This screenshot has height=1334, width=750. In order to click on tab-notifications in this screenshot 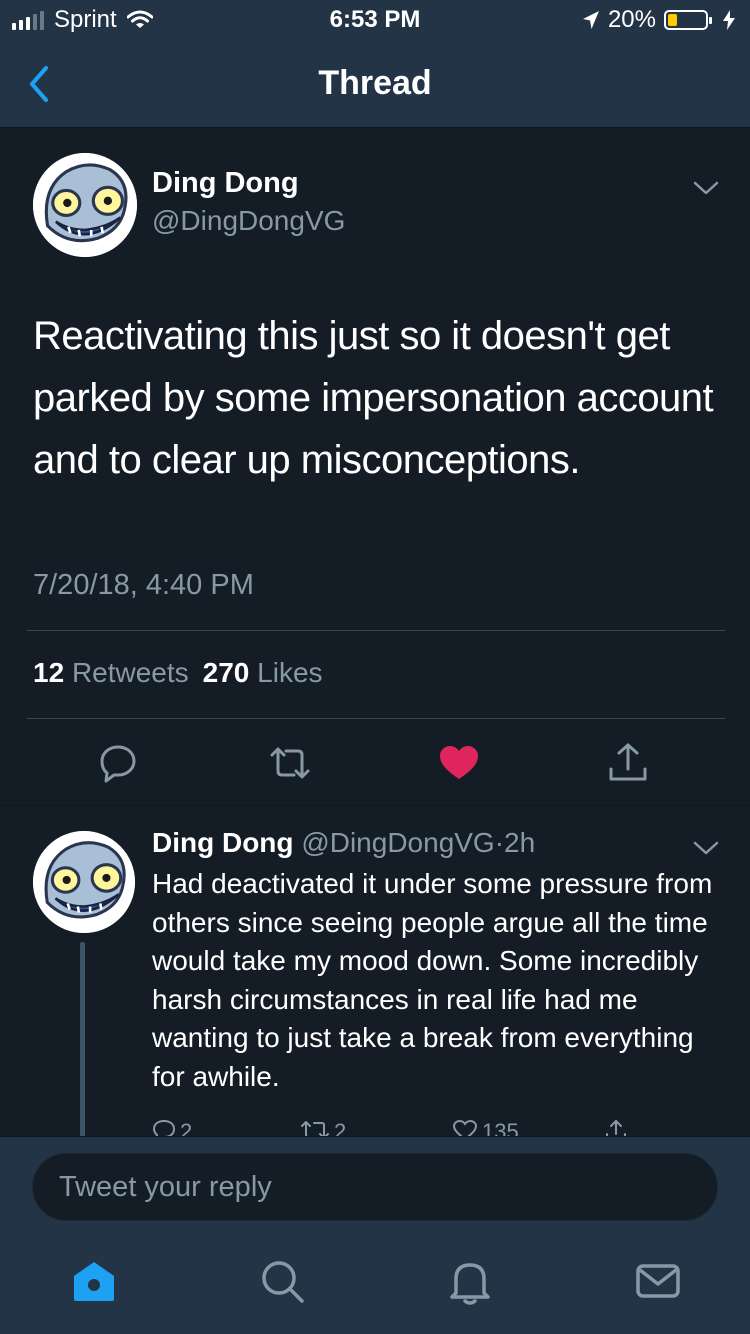, I will do `click(470, 1281)`.